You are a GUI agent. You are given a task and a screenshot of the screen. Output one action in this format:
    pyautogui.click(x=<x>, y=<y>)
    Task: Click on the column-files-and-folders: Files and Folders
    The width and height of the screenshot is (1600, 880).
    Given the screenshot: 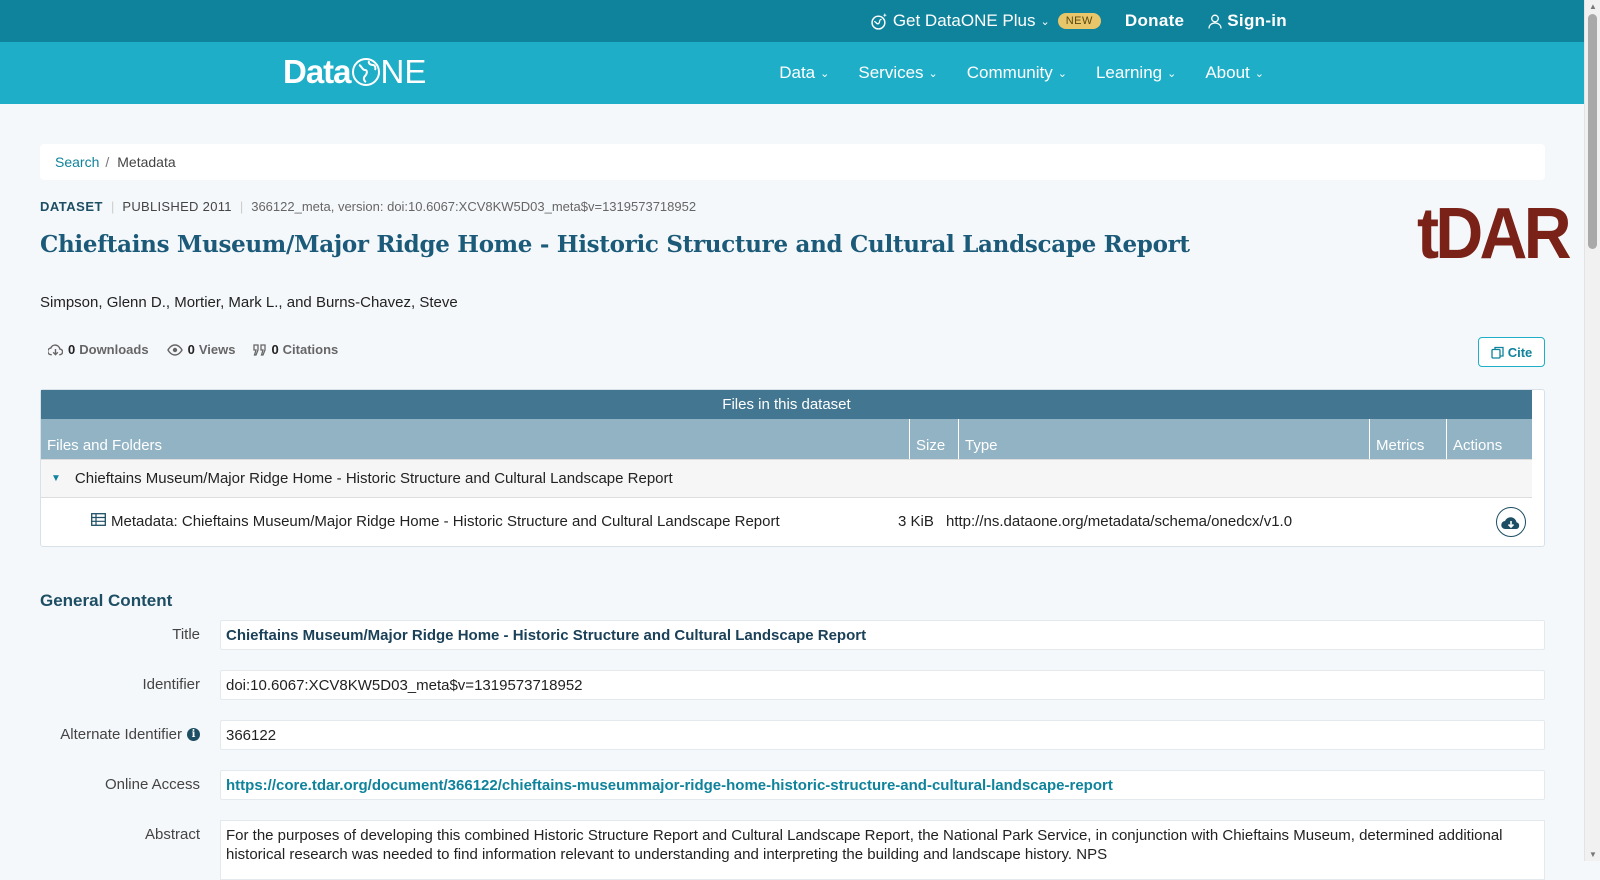 What is the action you would take?
    pyautogui.click(x=475, y=439)
    